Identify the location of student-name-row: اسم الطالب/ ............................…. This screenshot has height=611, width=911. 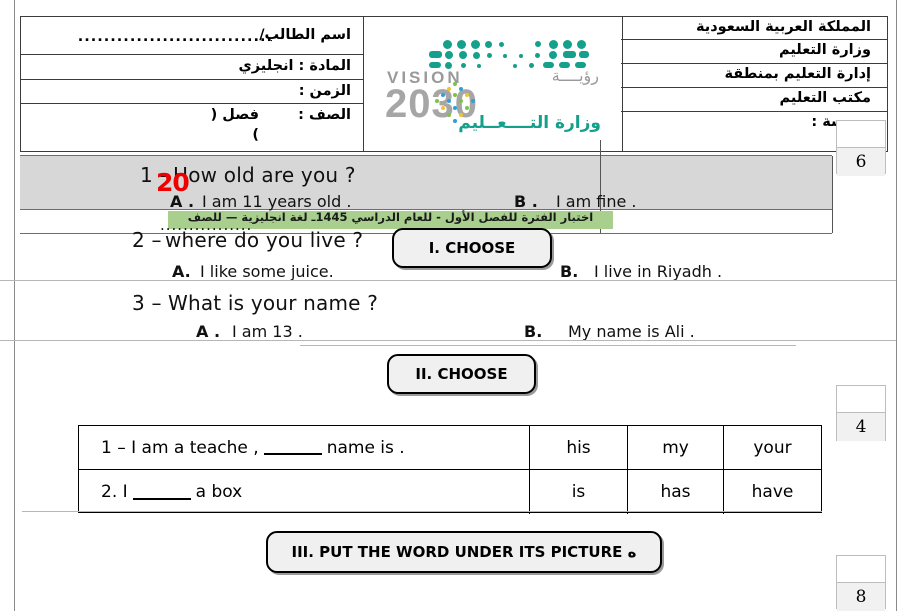
(192, 36).